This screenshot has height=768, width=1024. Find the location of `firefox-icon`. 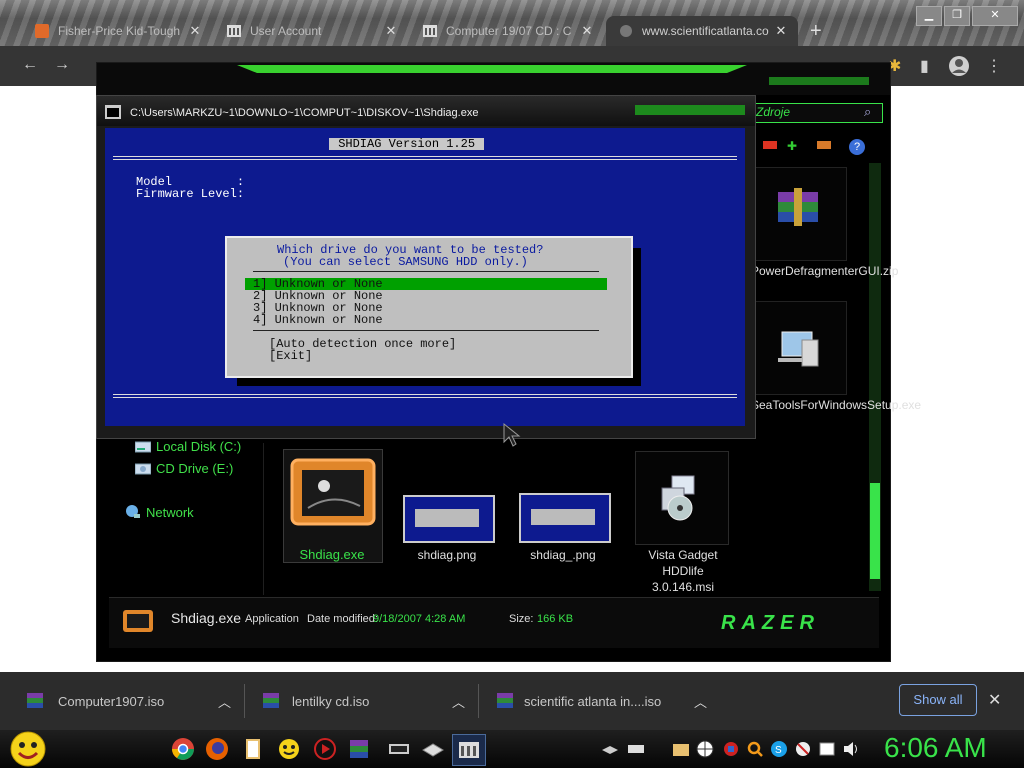

firefox-icon is located at coordinates (217, 749).